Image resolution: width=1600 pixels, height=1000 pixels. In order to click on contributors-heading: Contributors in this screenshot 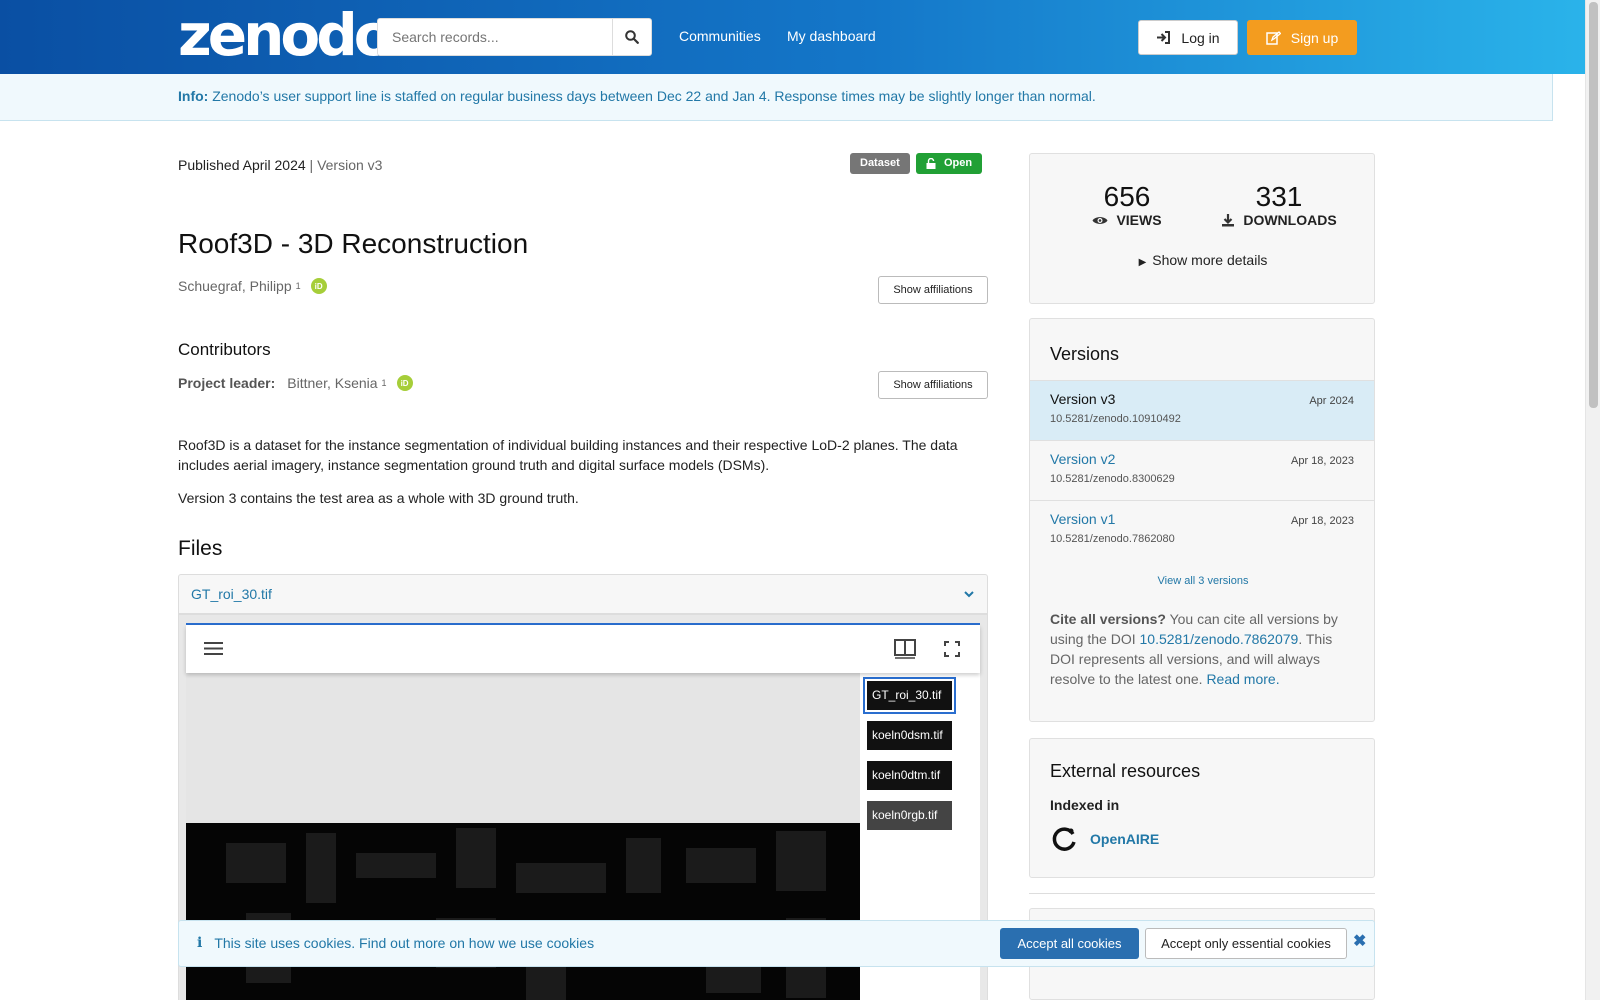, I will do `click(224, 349)`.